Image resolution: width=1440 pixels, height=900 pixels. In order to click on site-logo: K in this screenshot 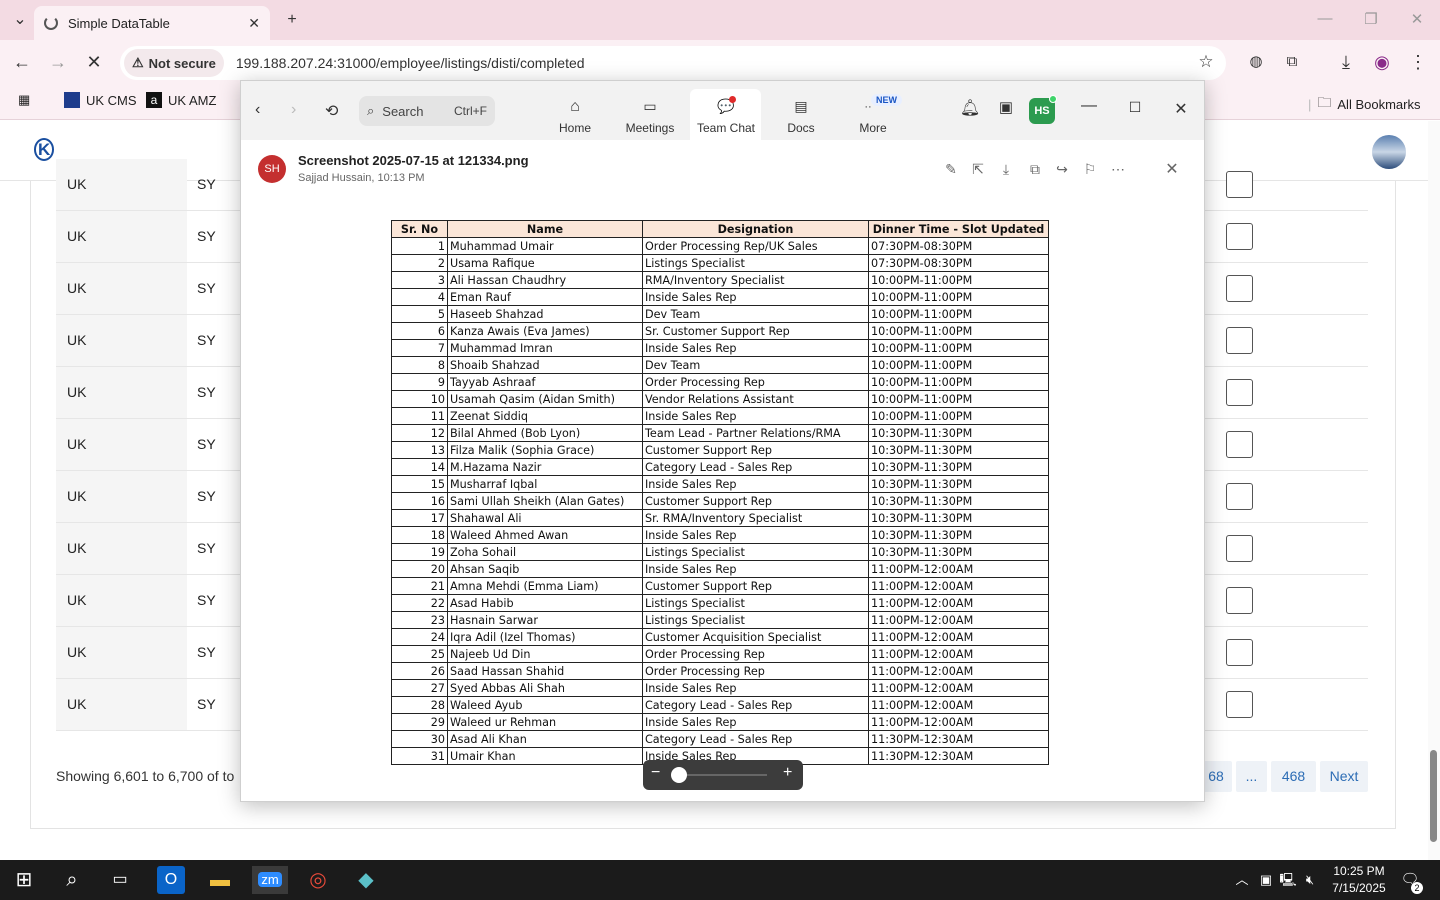, I will do `click(46, 150)`.